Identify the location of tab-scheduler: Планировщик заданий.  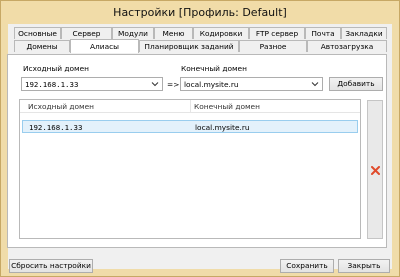
(189, 46).